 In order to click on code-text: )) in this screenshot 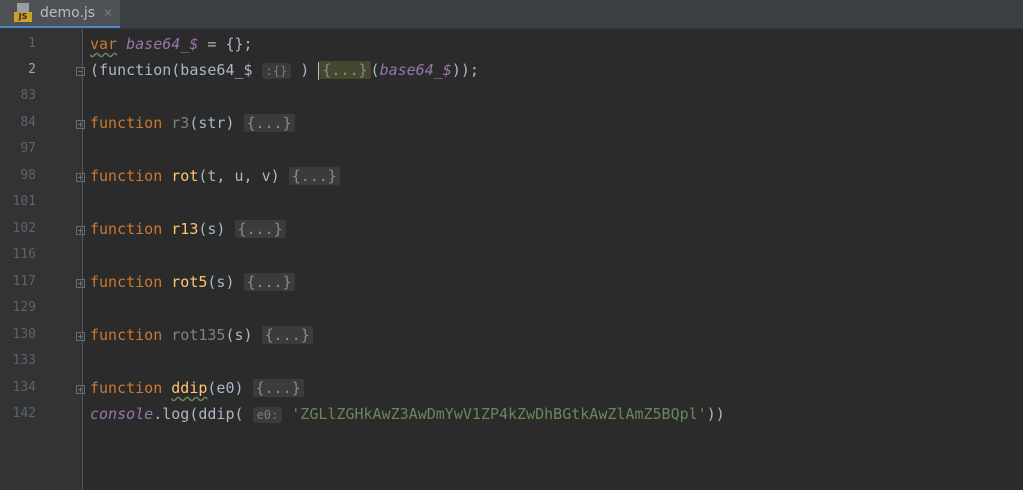, I will do `click(715, 414)`.